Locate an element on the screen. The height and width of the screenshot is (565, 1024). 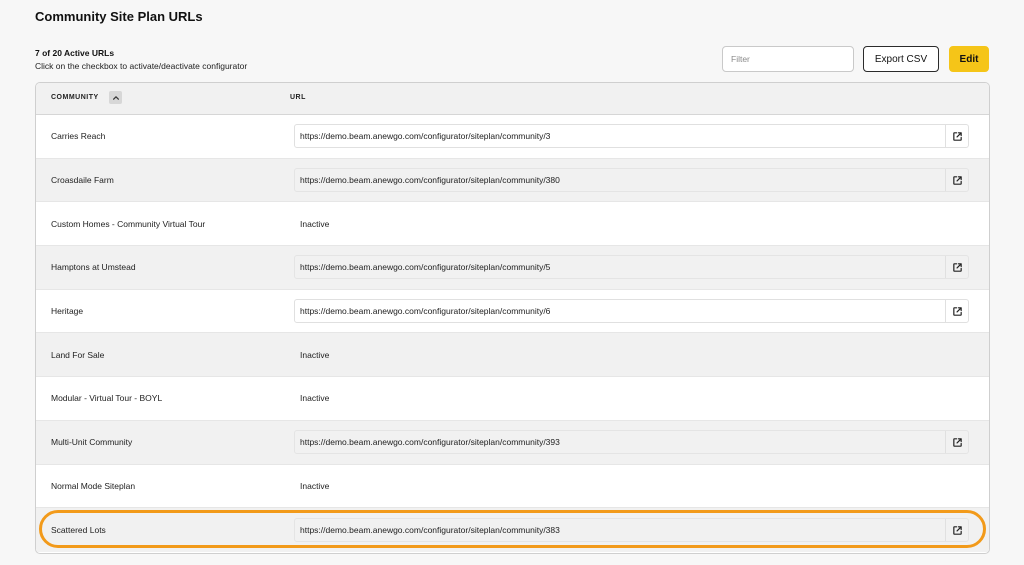
export-csv-button: Export CSV is located at coordinates (901, 59).